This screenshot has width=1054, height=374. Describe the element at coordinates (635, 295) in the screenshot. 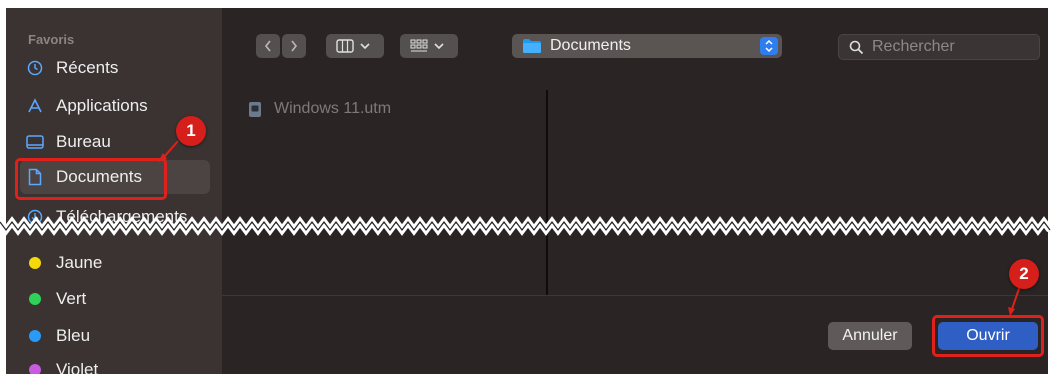

I see `footer-divider` at that location.